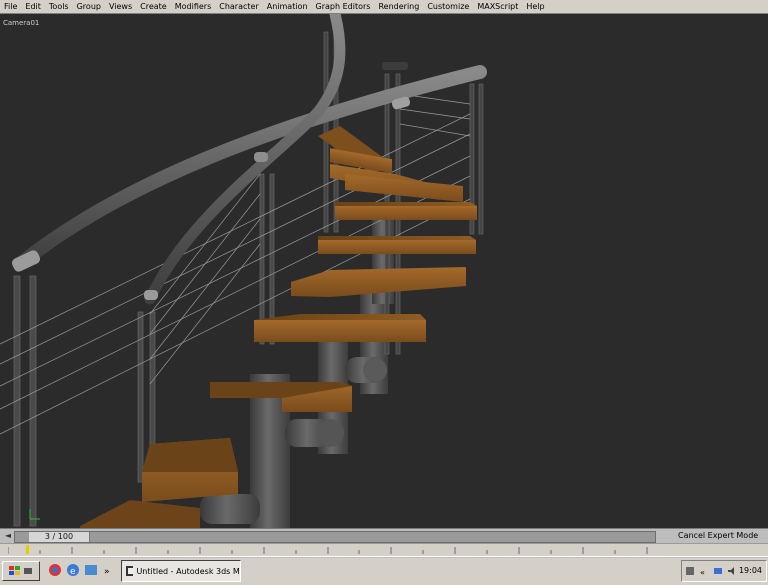 The width and height of the screenshot is (768, 585). I want to click on trackbar-ruler, so click(328, 550).